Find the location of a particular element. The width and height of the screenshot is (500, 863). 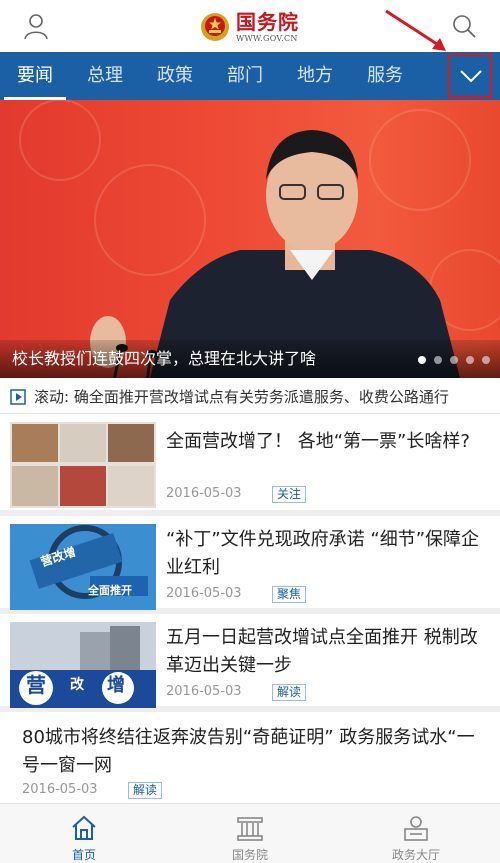

annotation-arrow-icon is located at coordinates (415, 30).